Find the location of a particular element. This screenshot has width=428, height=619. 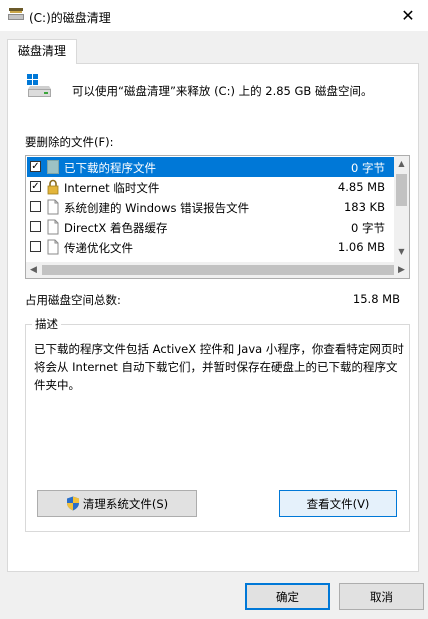

total-space-value: 15.8 MB is located at coordinates (376, 299).